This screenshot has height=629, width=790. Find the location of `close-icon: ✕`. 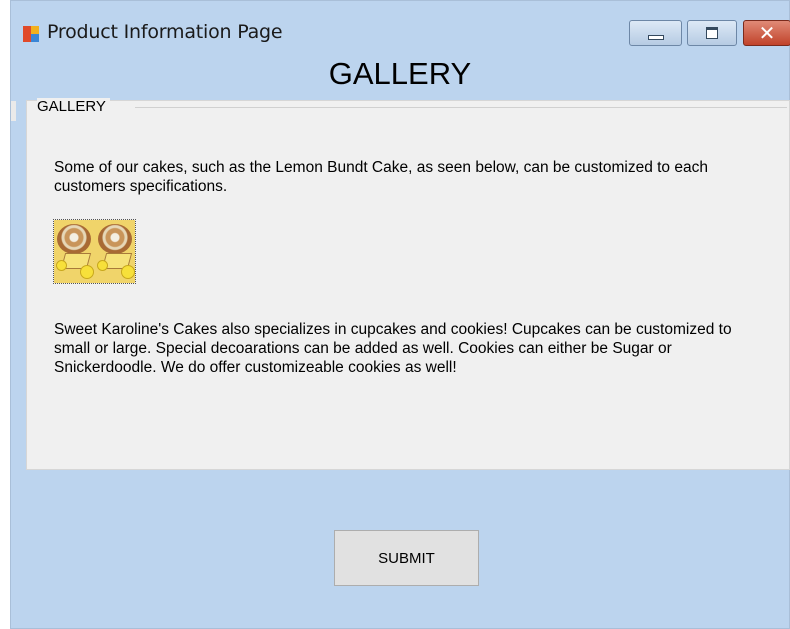

close-icon: ✕ is located at coordinates (767, 33).